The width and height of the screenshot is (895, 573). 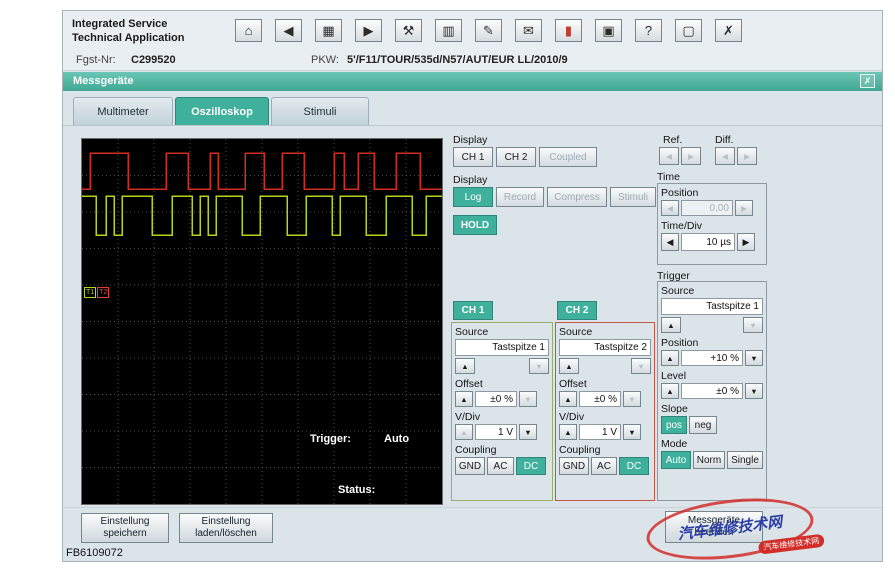 I want to click on pkw-label: PKW:, so click(x=325, y=60).